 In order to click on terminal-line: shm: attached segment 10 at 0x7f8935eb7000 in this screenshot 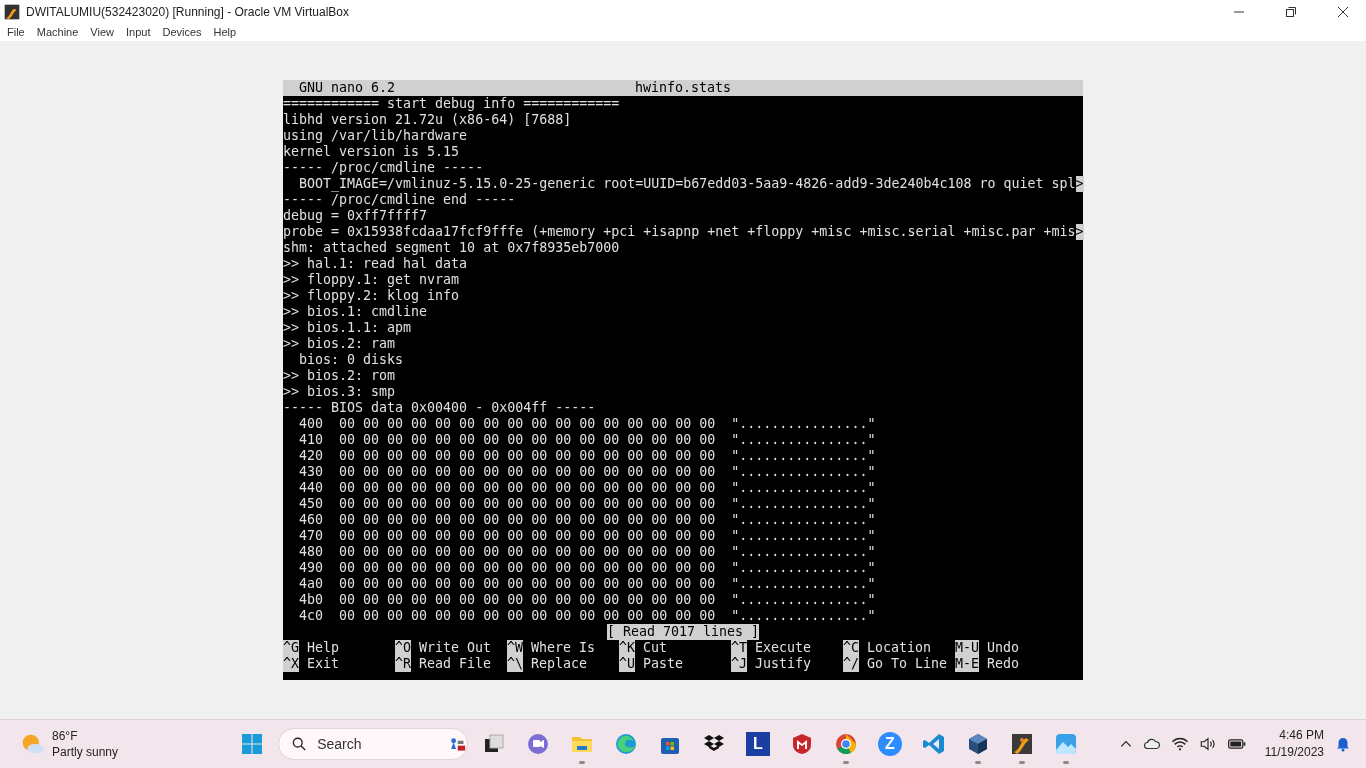, I will do `click(451, 248)`.